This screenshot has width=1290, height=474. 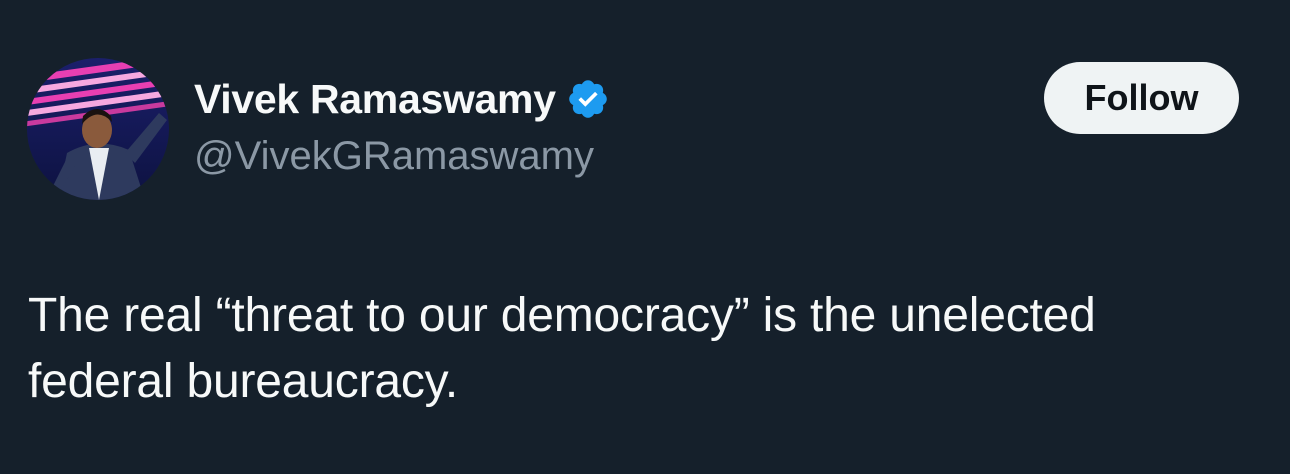 What do you see at coordinates (588, 99) in the screenshot?
I see `verified-badge-icon` at bounding box center [588, 99].